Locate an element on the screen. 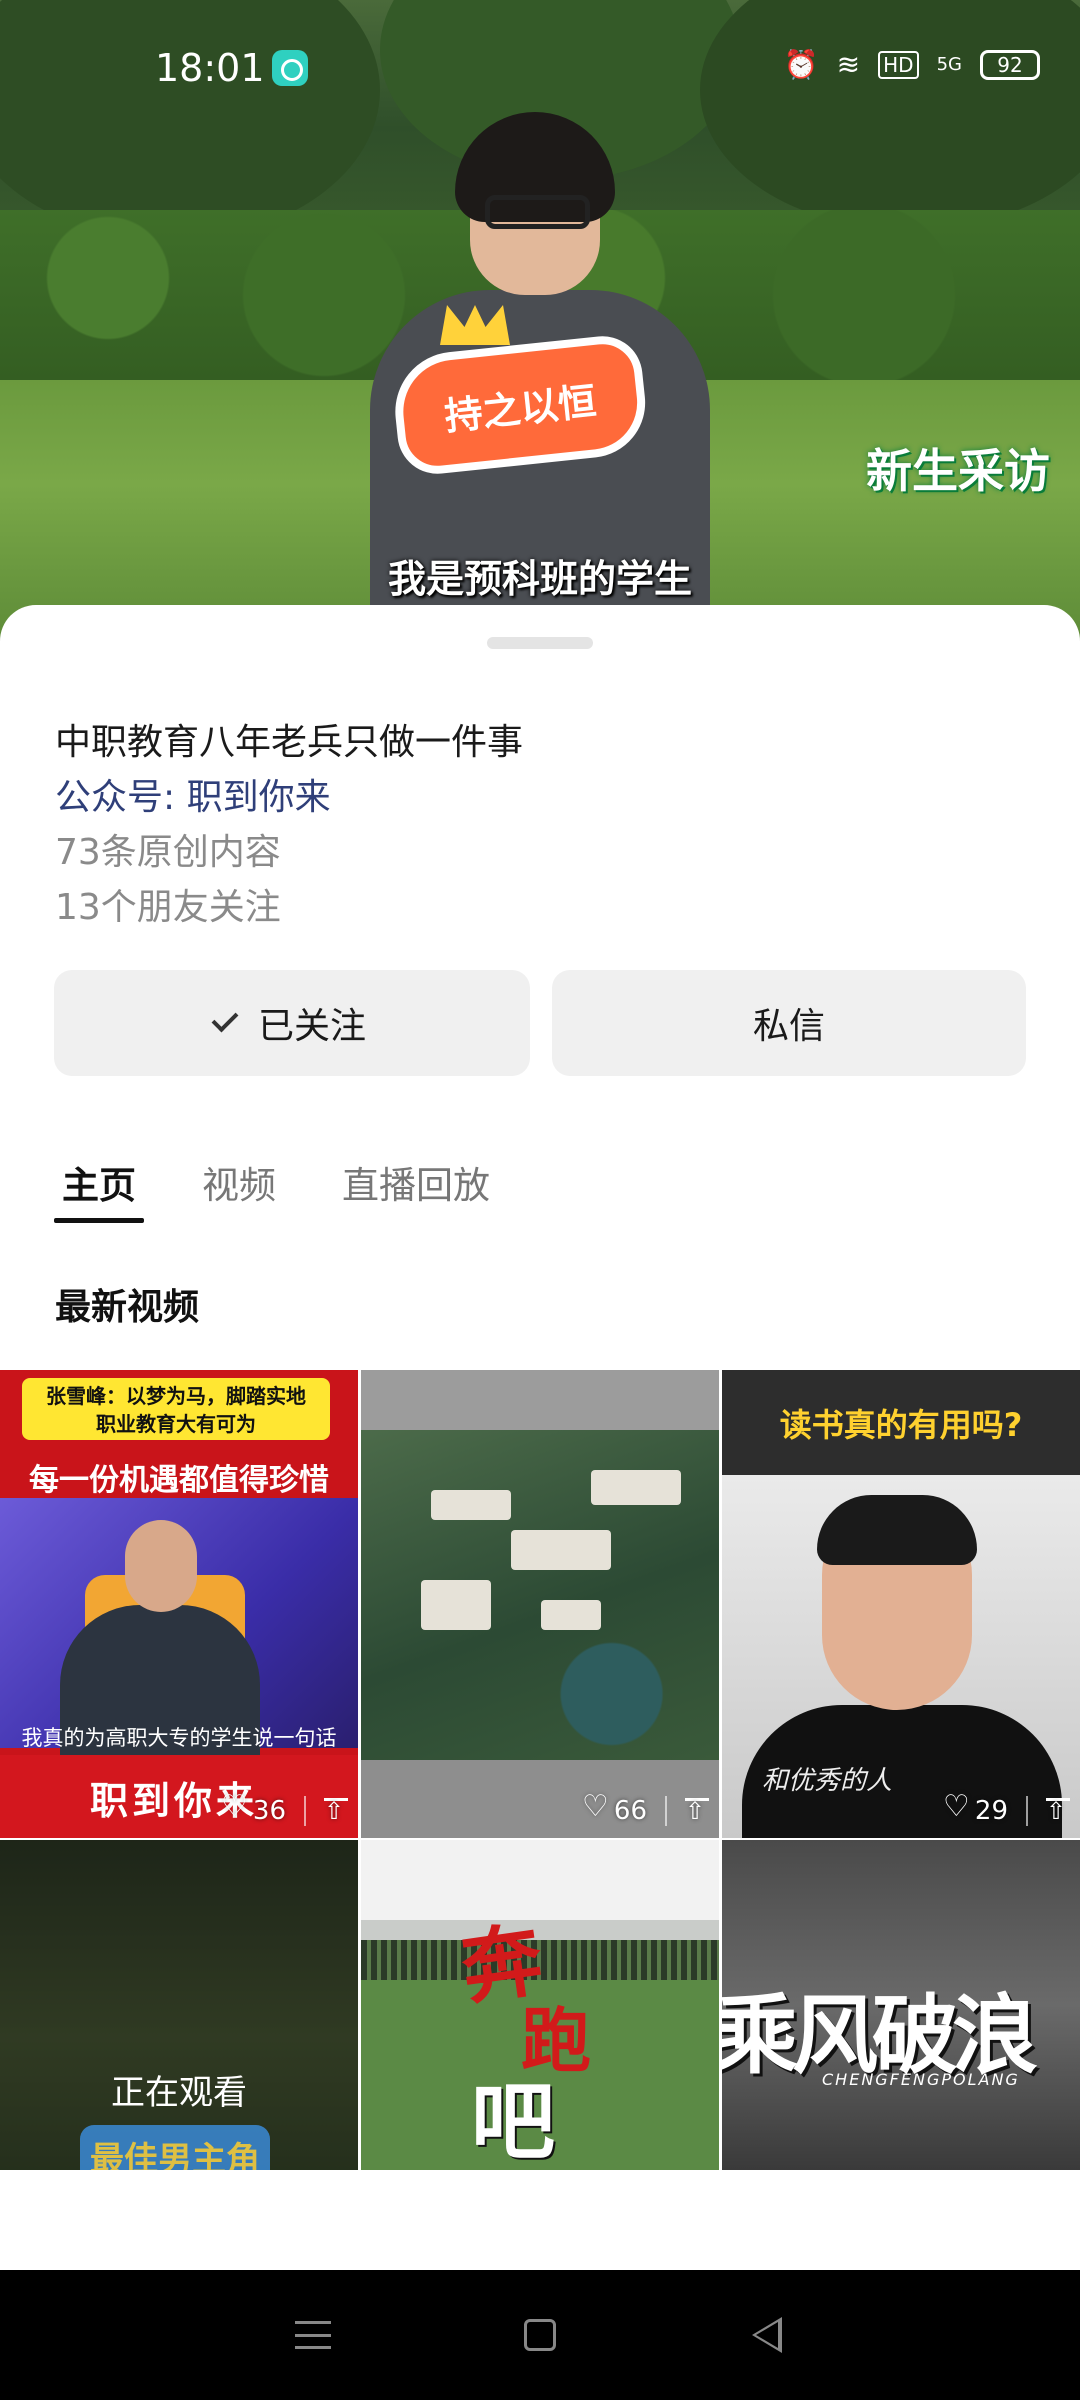  profile-description: 中职教育八年老兵只做一件事 is located at coordinates (289, 742).